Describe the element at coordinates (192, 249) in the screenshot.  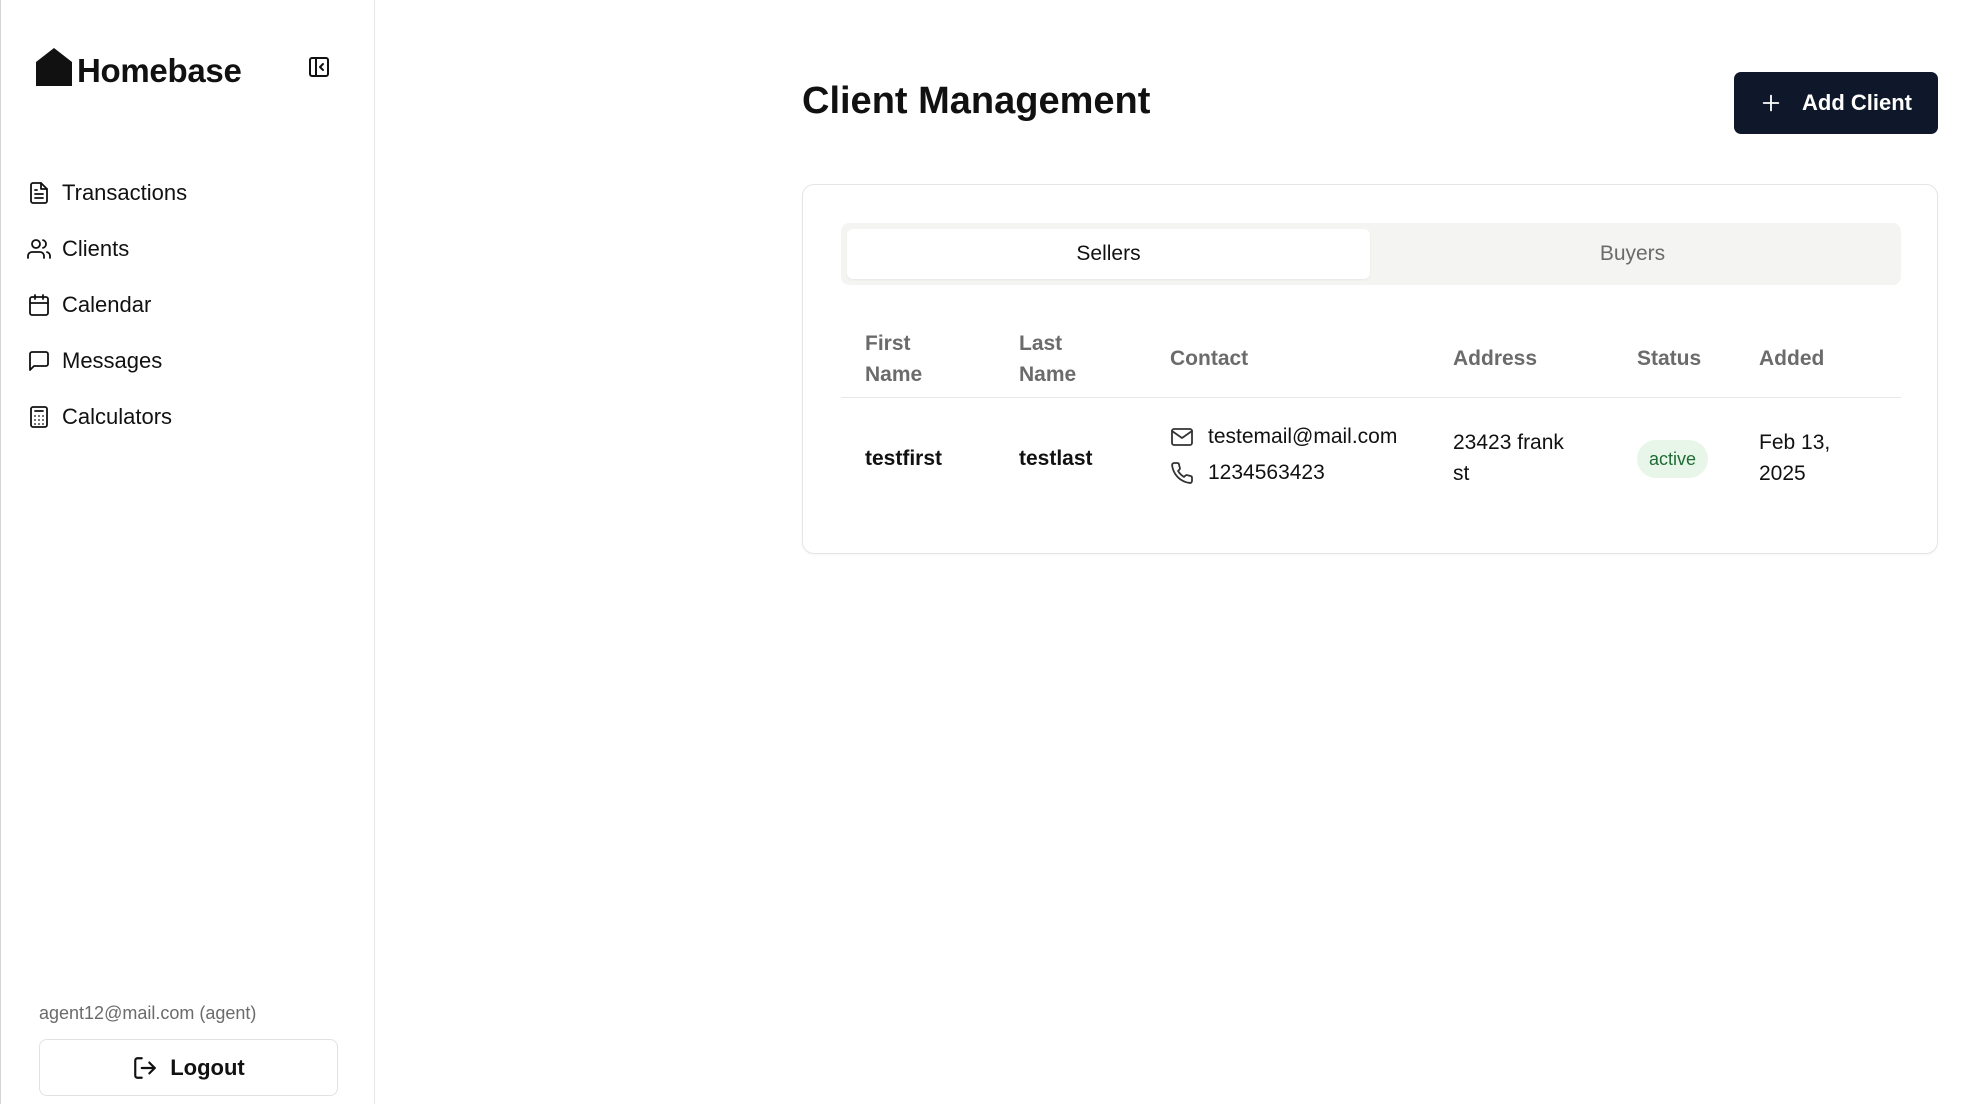
I see `sidebar-item-clients: Clients` at that location.